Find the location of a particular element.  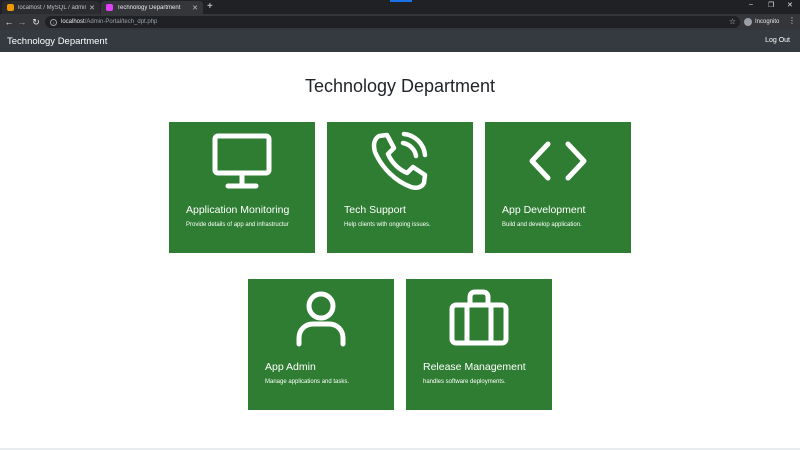

app-navbar: Technology Department Log Out is located at coordinates (400, 41).